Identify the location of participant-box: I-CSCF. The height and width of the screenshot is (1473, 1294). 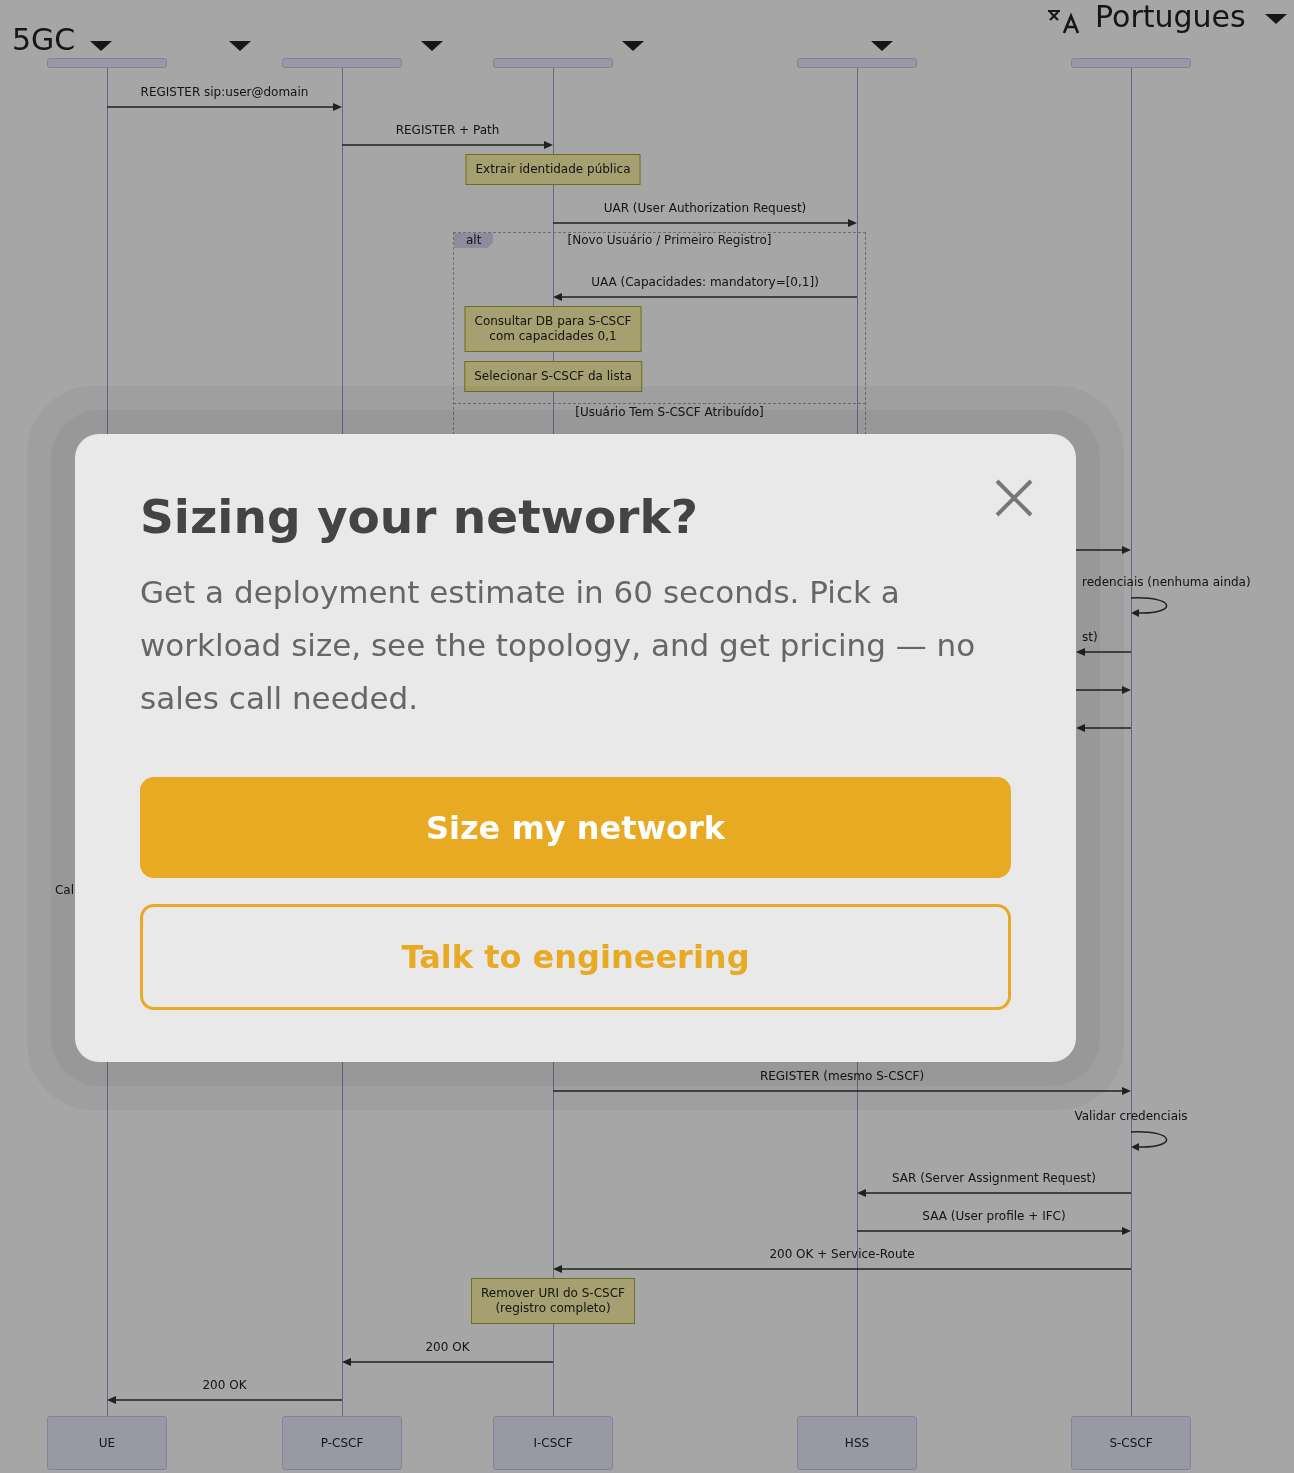
(553, 1443).